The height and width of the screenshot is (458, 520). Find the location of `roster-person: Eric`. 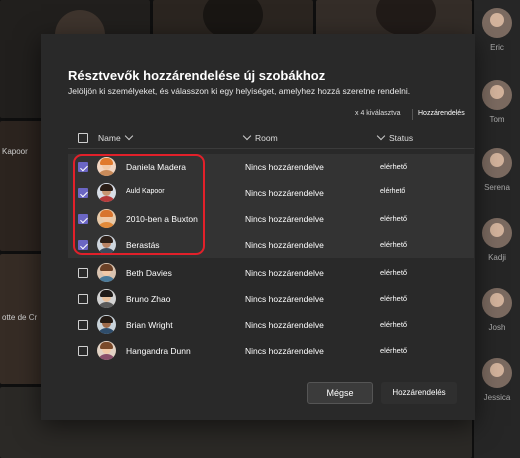

roster-person: Eric is located at coordinates (497, 30).